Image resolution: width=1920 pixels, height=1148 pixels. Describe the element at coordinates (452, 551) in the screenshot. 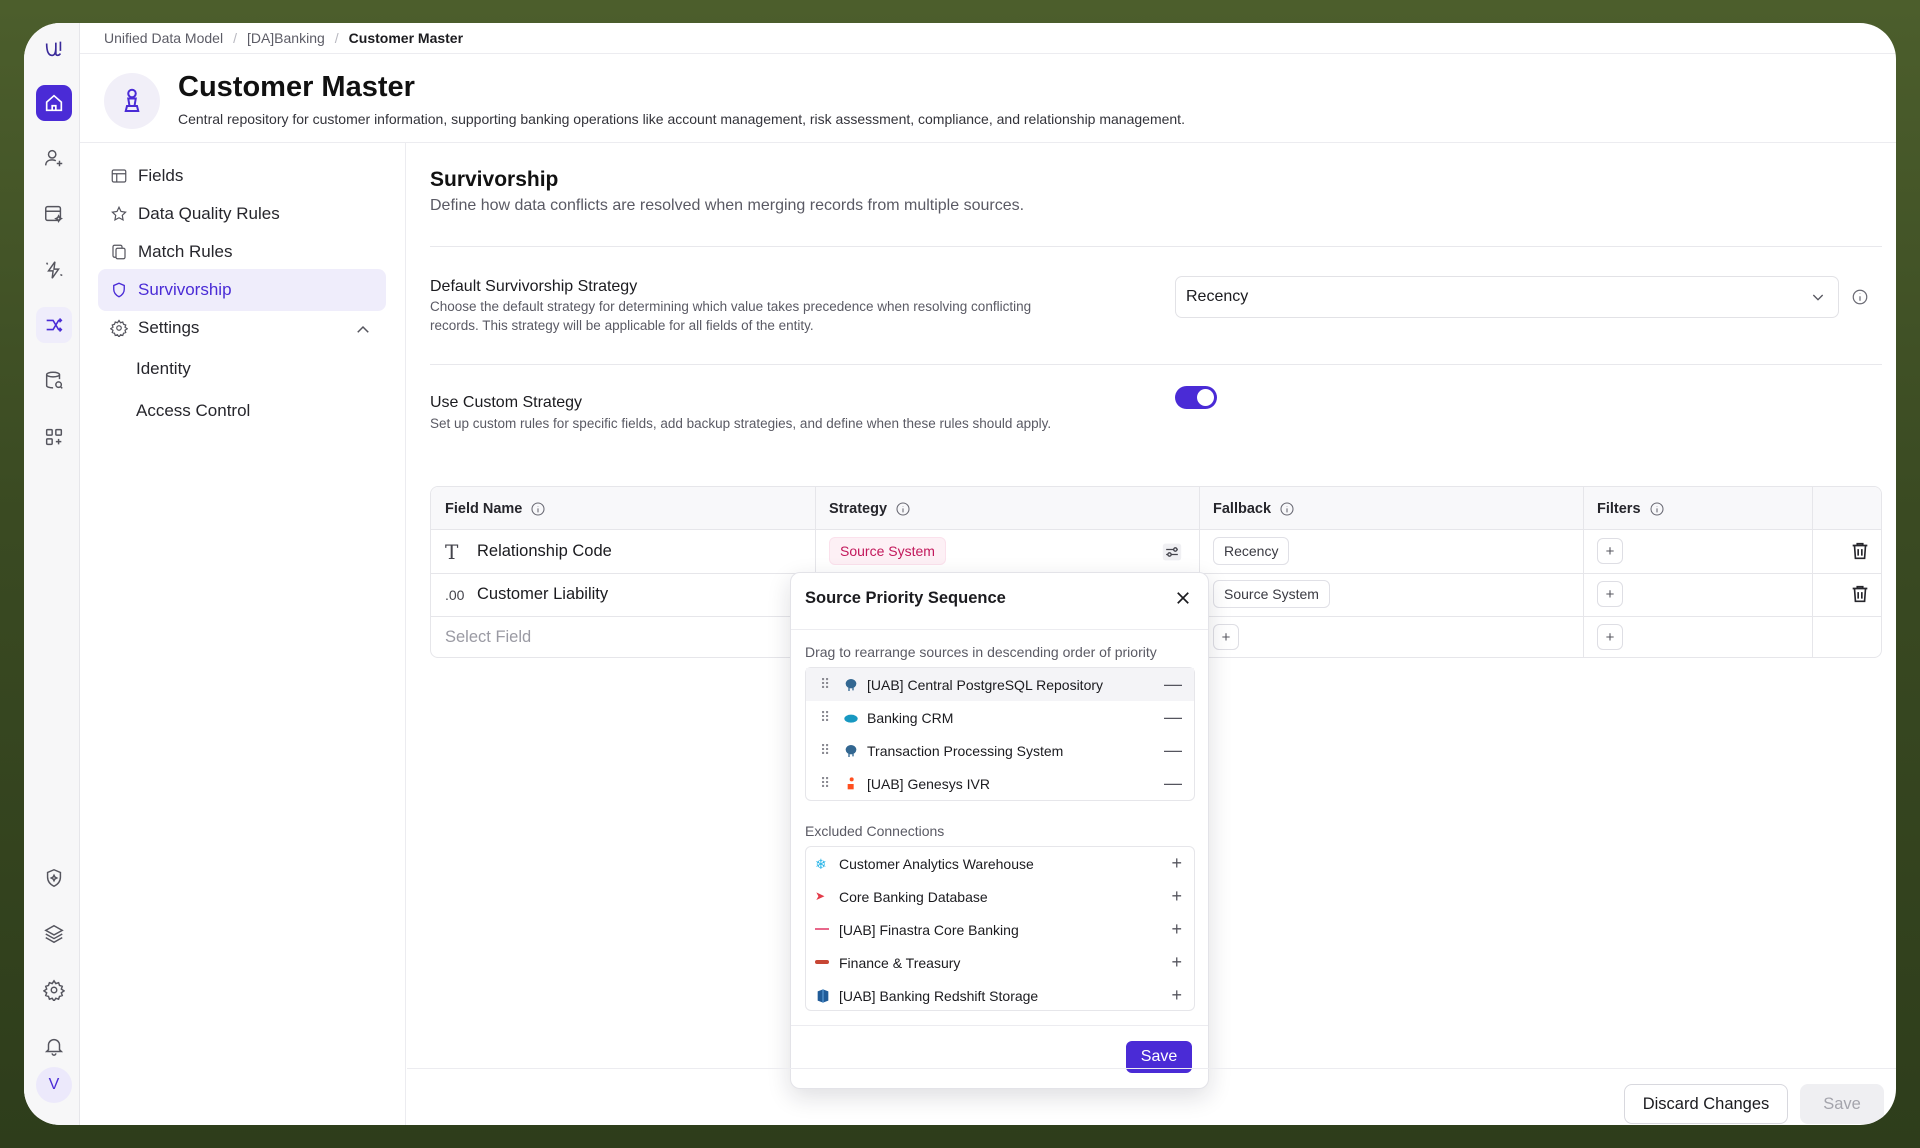

I see `text-type-icon: T` at that location.